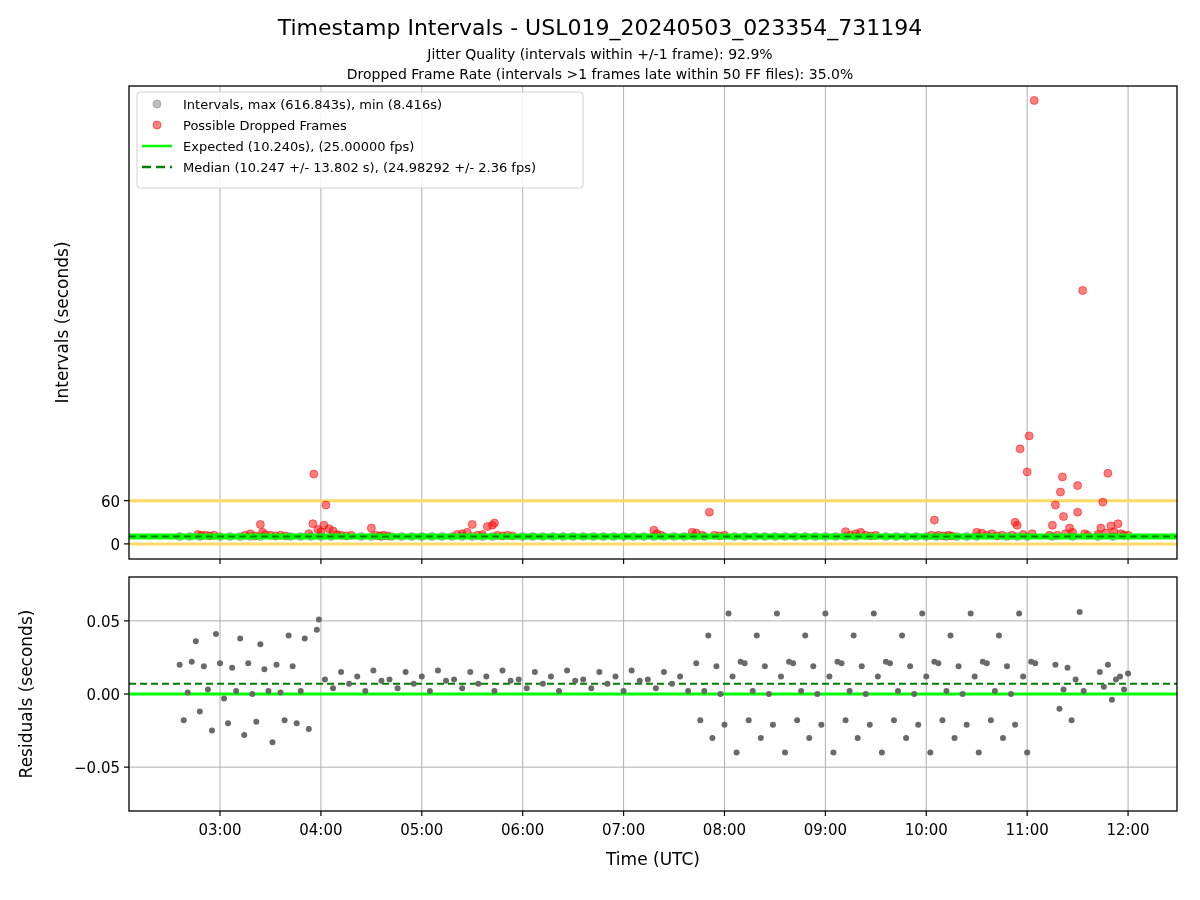 The width and height of the screenshot is (1200, 900). What do you see at coordinates (653, 859) in the screenshot?
I see `x-axis-title: Time (UTC)` at bounding box center [653, 859].